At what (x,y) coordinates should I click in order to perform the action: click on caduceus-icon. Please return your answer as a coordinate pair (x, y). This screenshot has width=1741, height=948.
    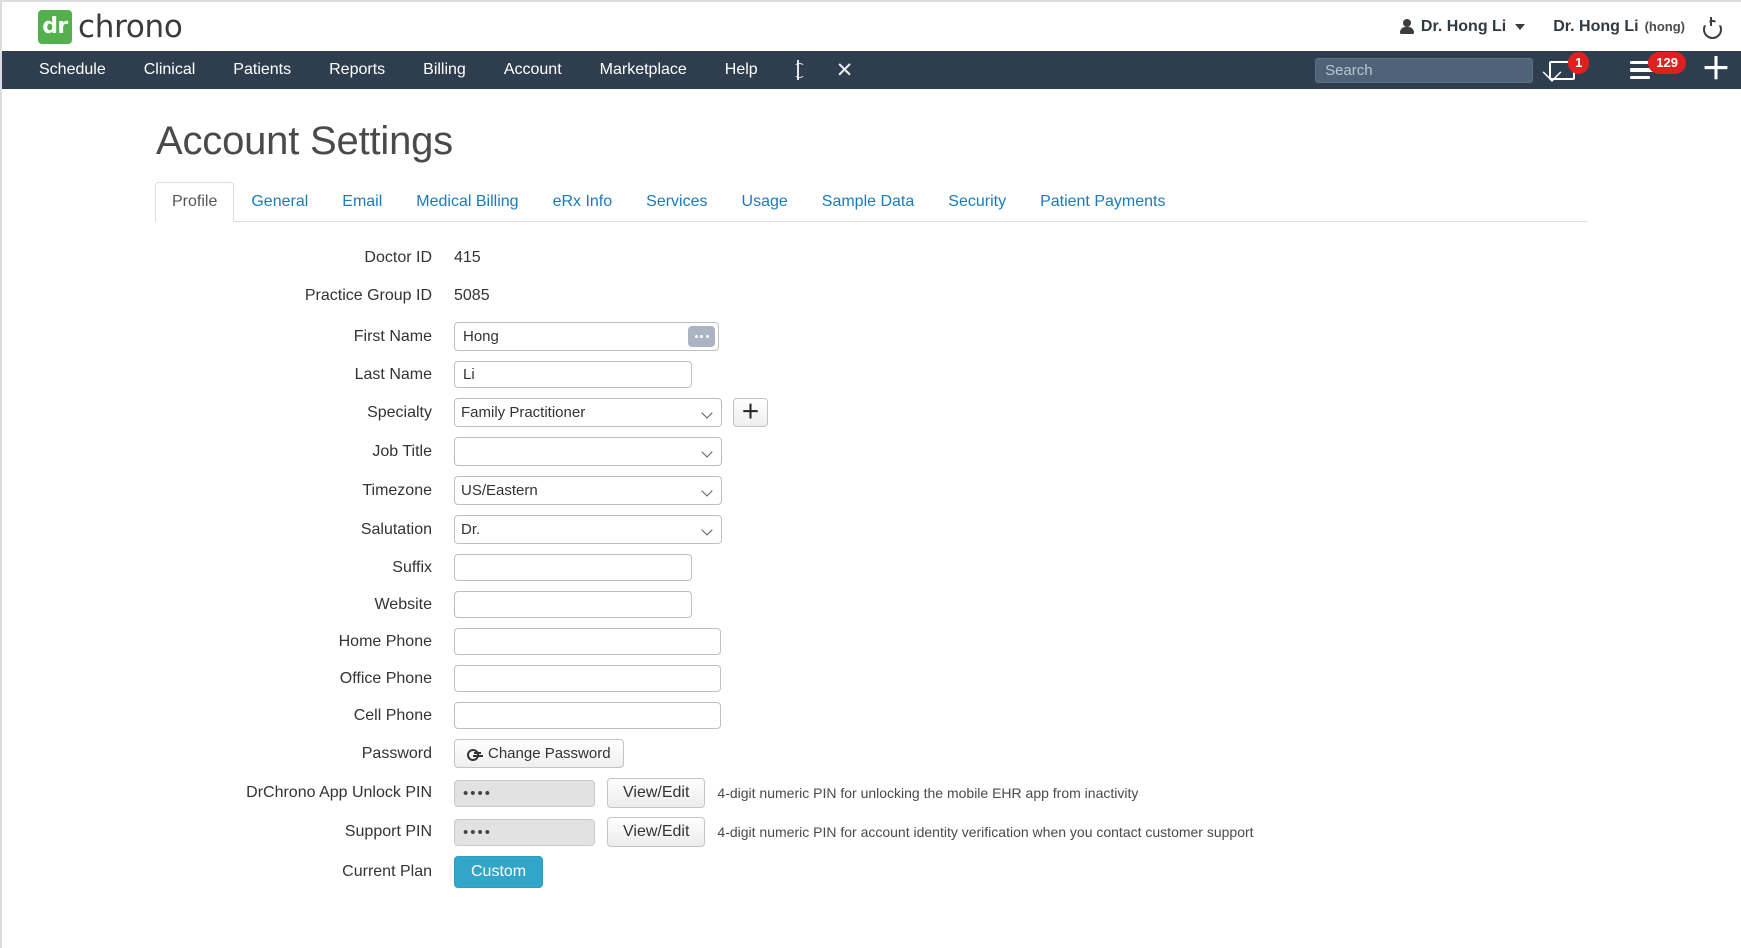
    Looking at the image, I should click on (798, 70).